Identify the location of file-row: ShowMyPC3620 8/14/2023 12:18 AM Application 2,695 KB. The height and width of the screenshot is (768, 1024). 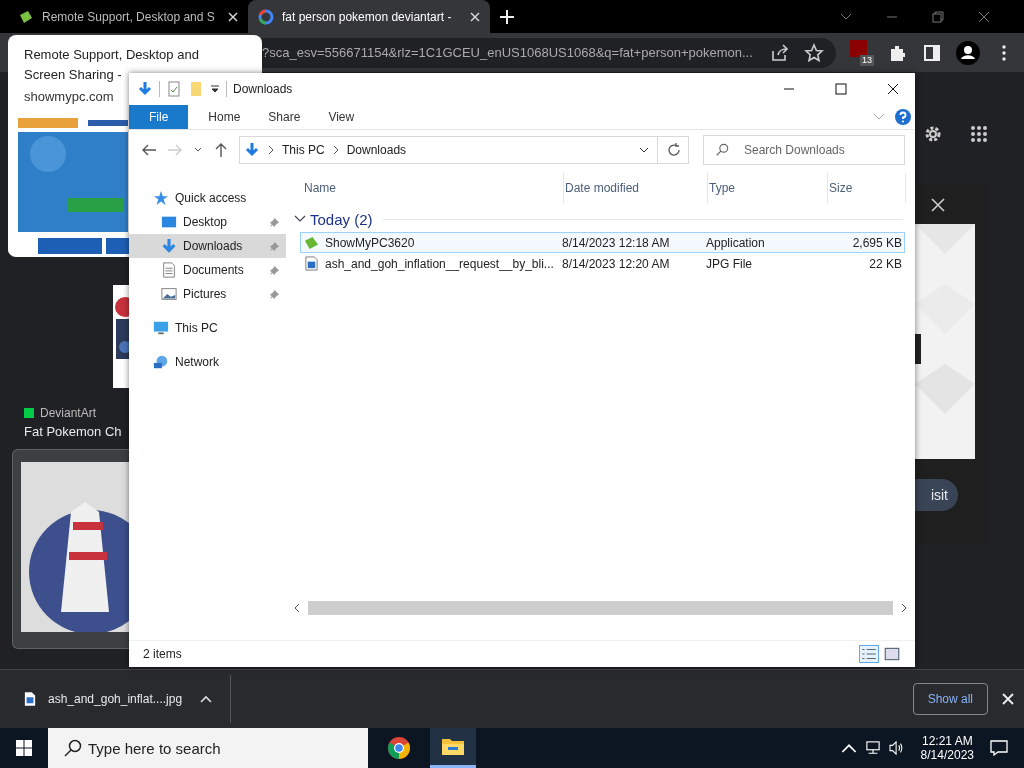
(602, 242).